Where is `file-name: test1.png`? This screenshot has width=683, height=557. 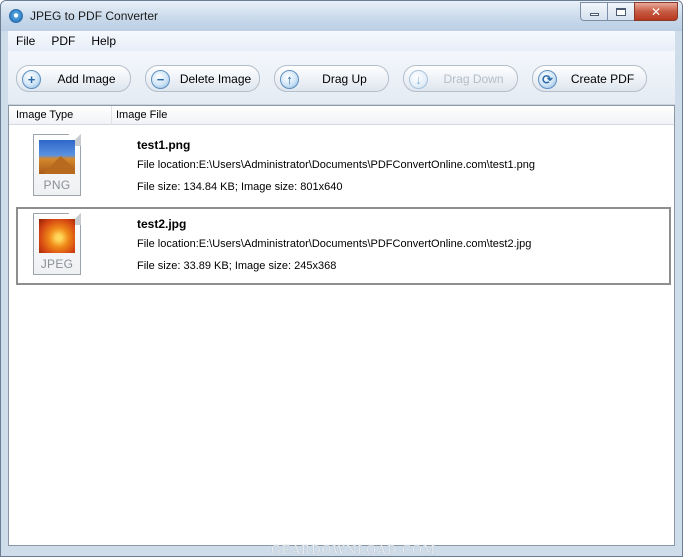
file-name: test1.png is located at coordinates (164, 145).